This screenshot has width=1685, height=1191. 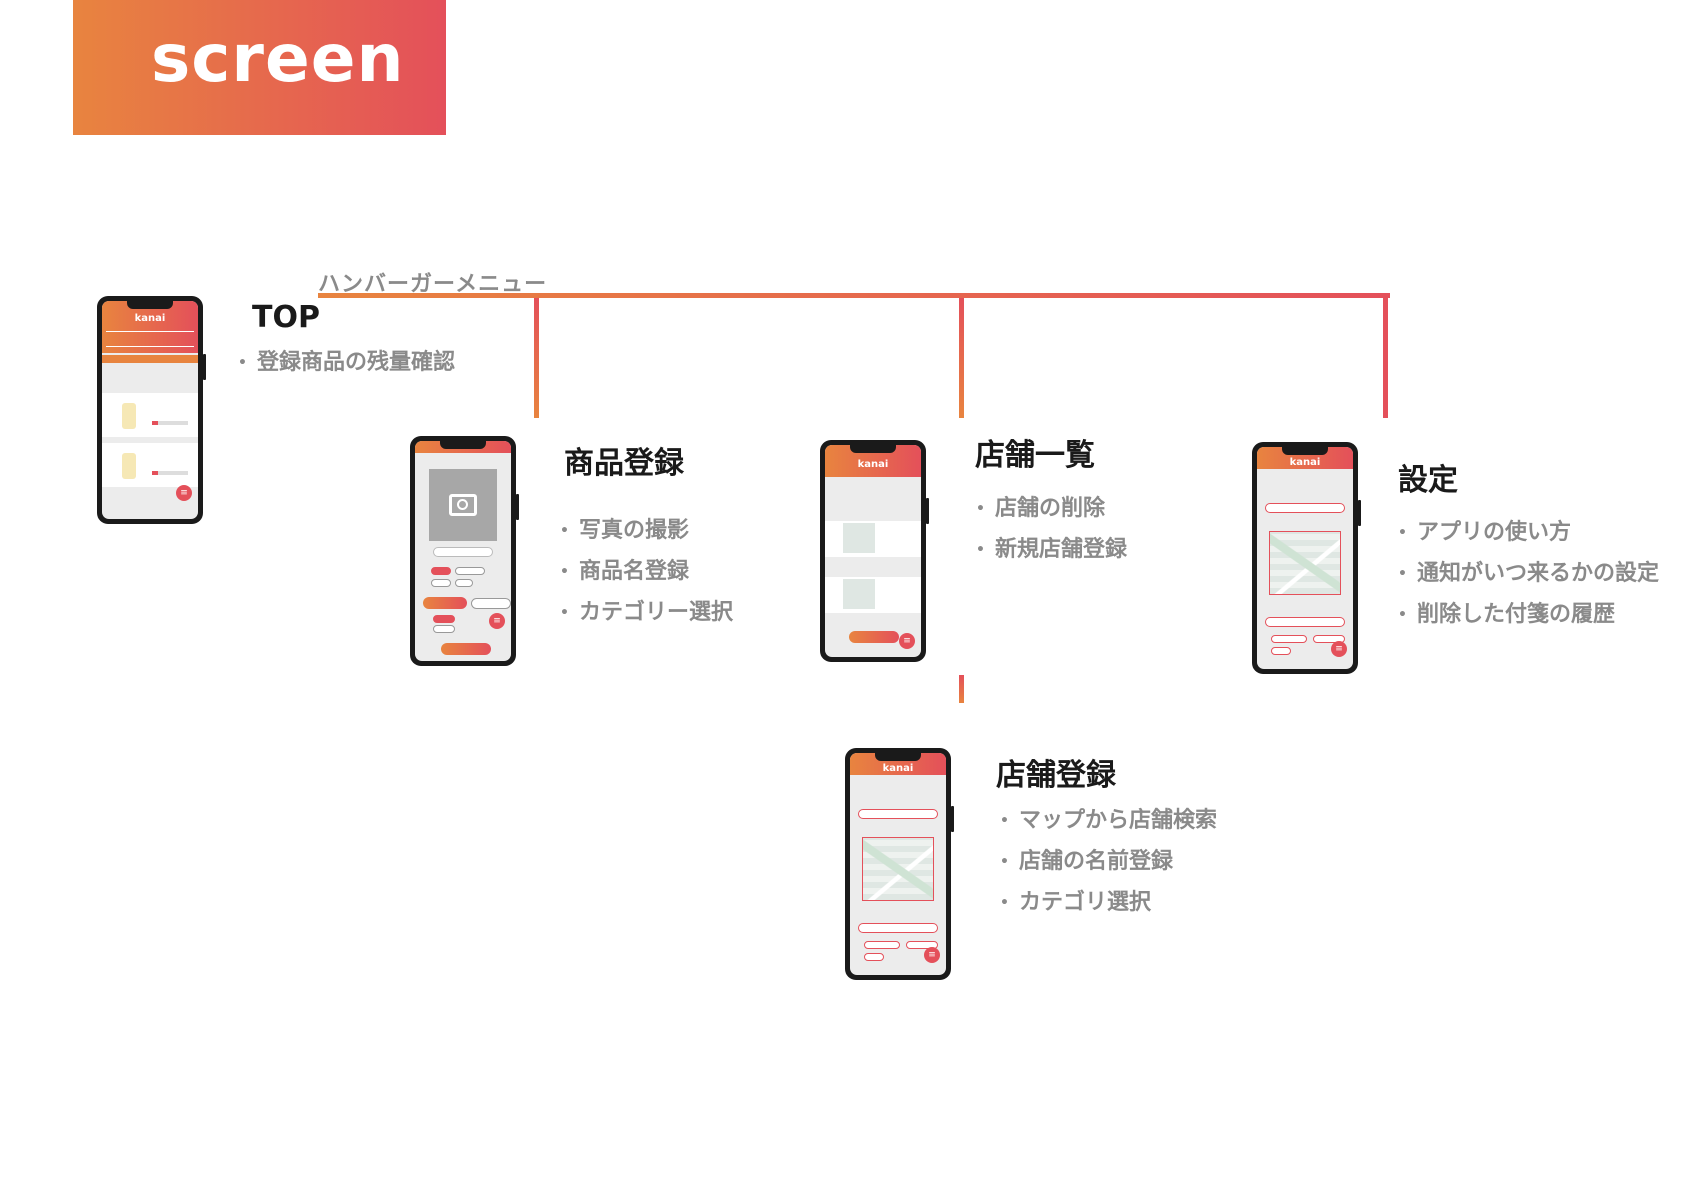 I want to click on bullet-item: 写真の撮影, so click(x=646, y=530).